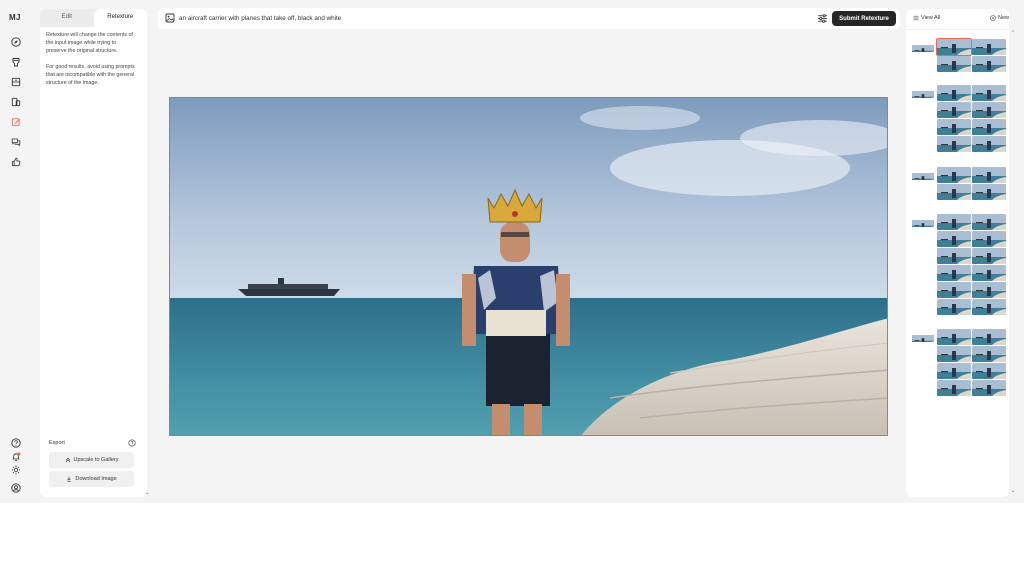 Image resolution: width=1024 pixels, height=576 pixels. Describe the element at coordinates (16, 162) in the screenshot. I see `tasks-icon` at that location.